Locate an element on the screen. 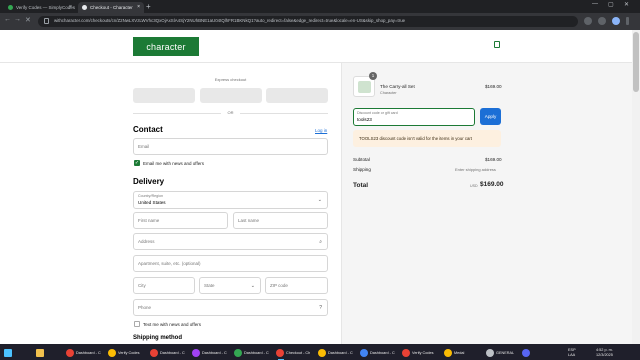  email-news-label: Email me with news and offers is located at coordinates (173, 163).